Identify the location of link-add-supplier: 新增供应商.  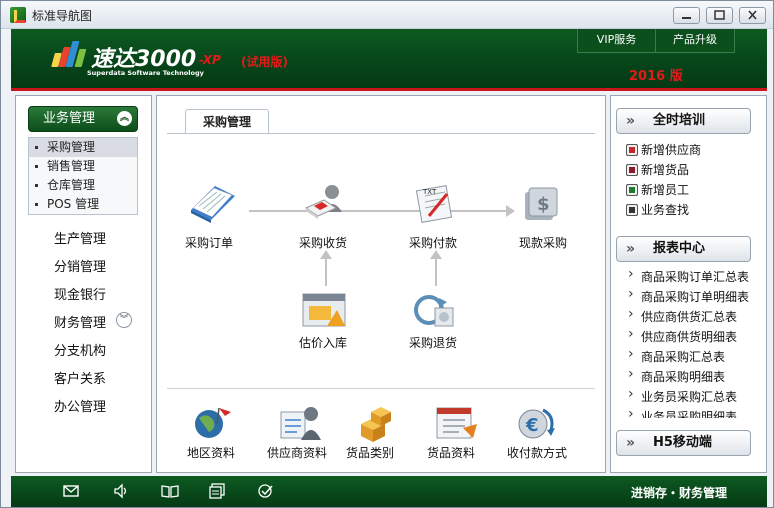
(663, 149).